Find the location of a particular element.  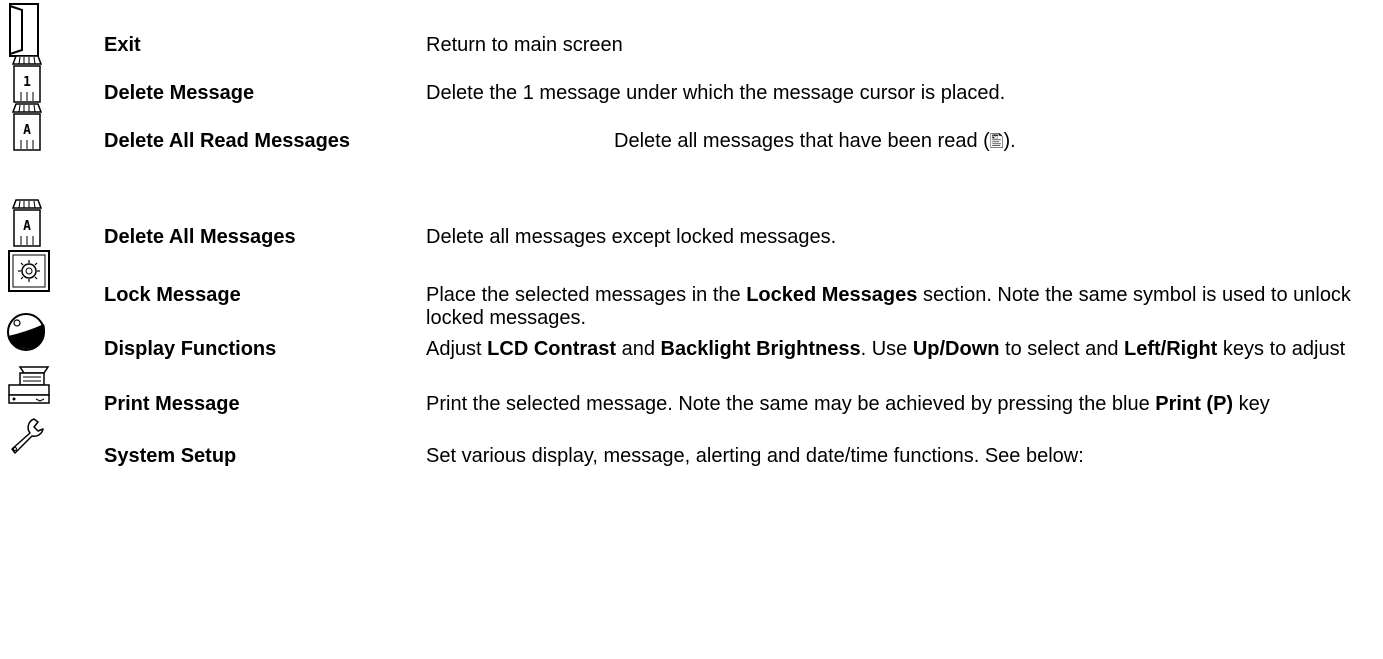

contrast-icon is located at coordinates (26, 332).